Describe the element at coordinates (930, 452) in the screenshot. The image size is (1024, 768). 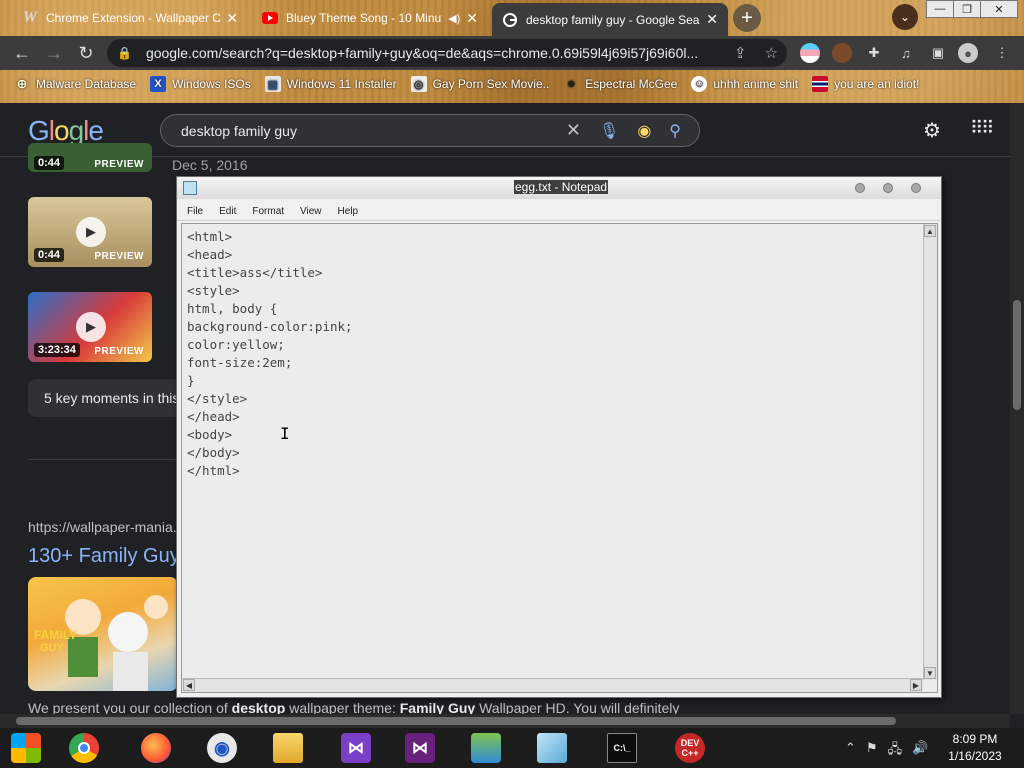
I see `notepad-vertical-scrollbar: ▲ ▼` at that location.